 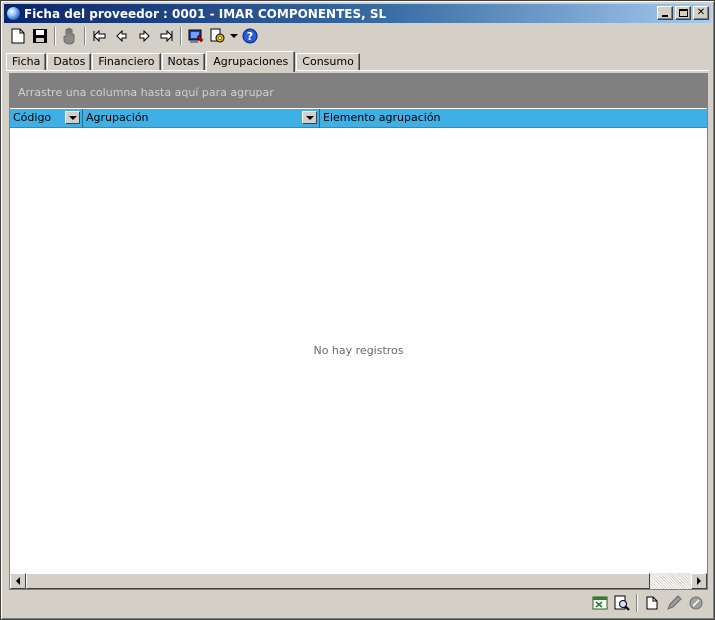 What do you see at coordinates (32, 117) in the screenshot?
I see `column-header-label: Código` at bounding box center [32, 117].